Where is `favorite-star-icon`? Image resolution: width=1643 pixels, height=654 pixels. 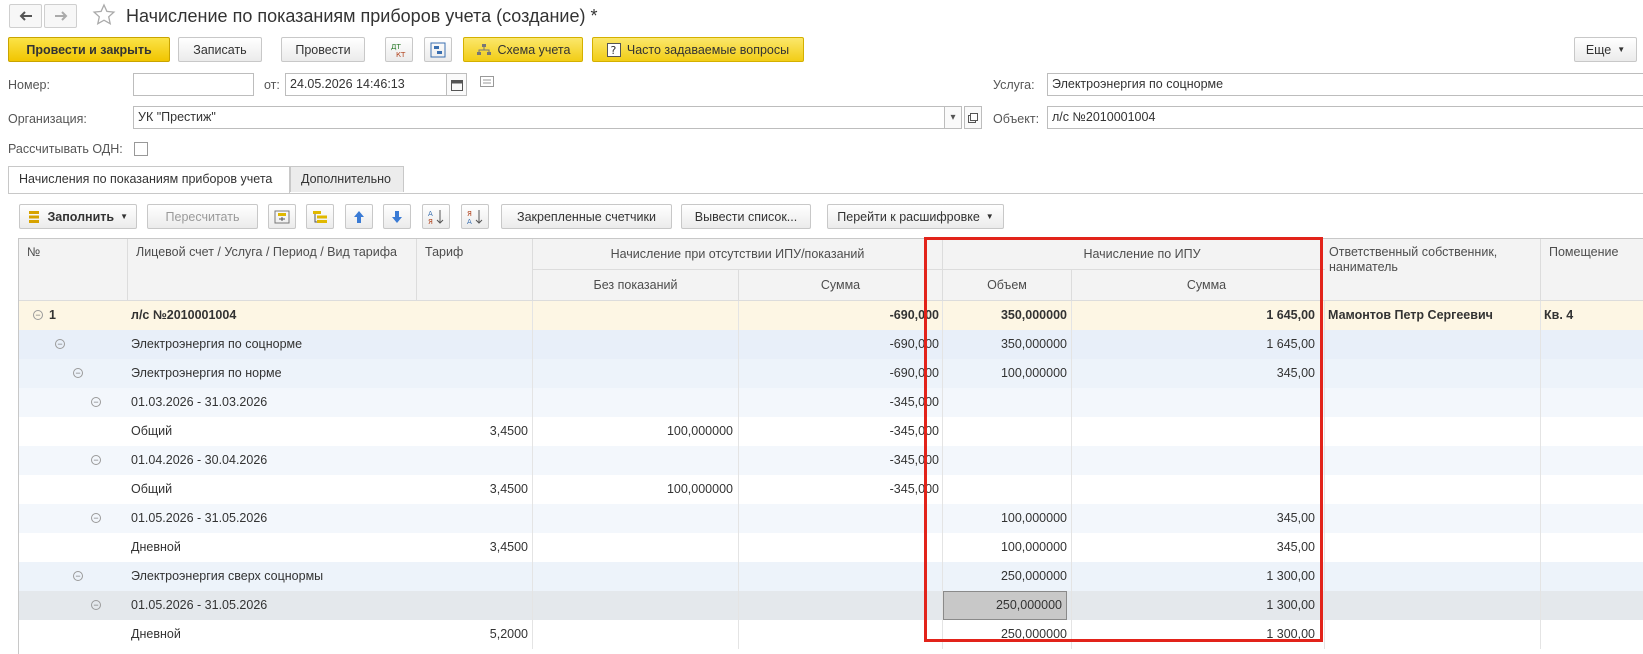 favorite-star-icon is located at coordinates (104, 16).